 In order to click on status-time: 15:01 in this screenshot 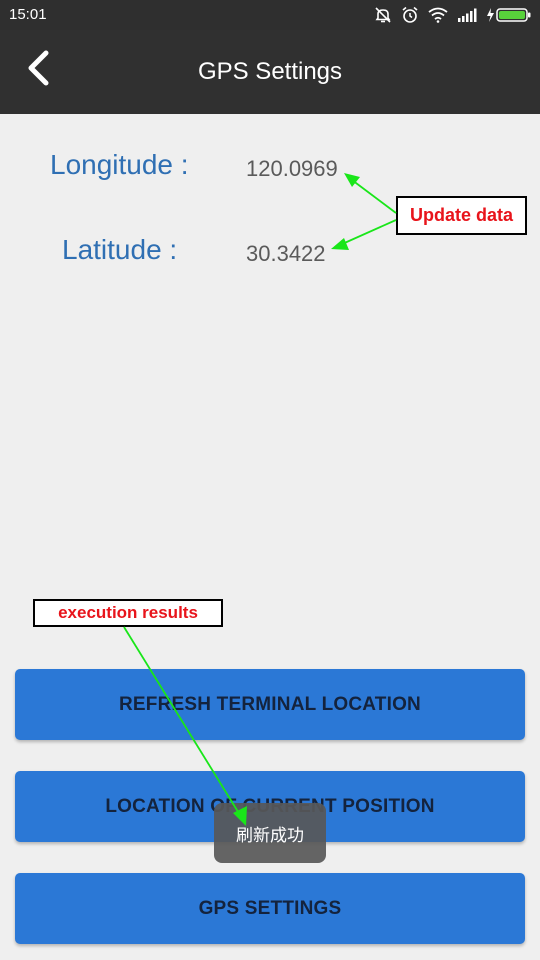, I will do `click(28, 14)`.